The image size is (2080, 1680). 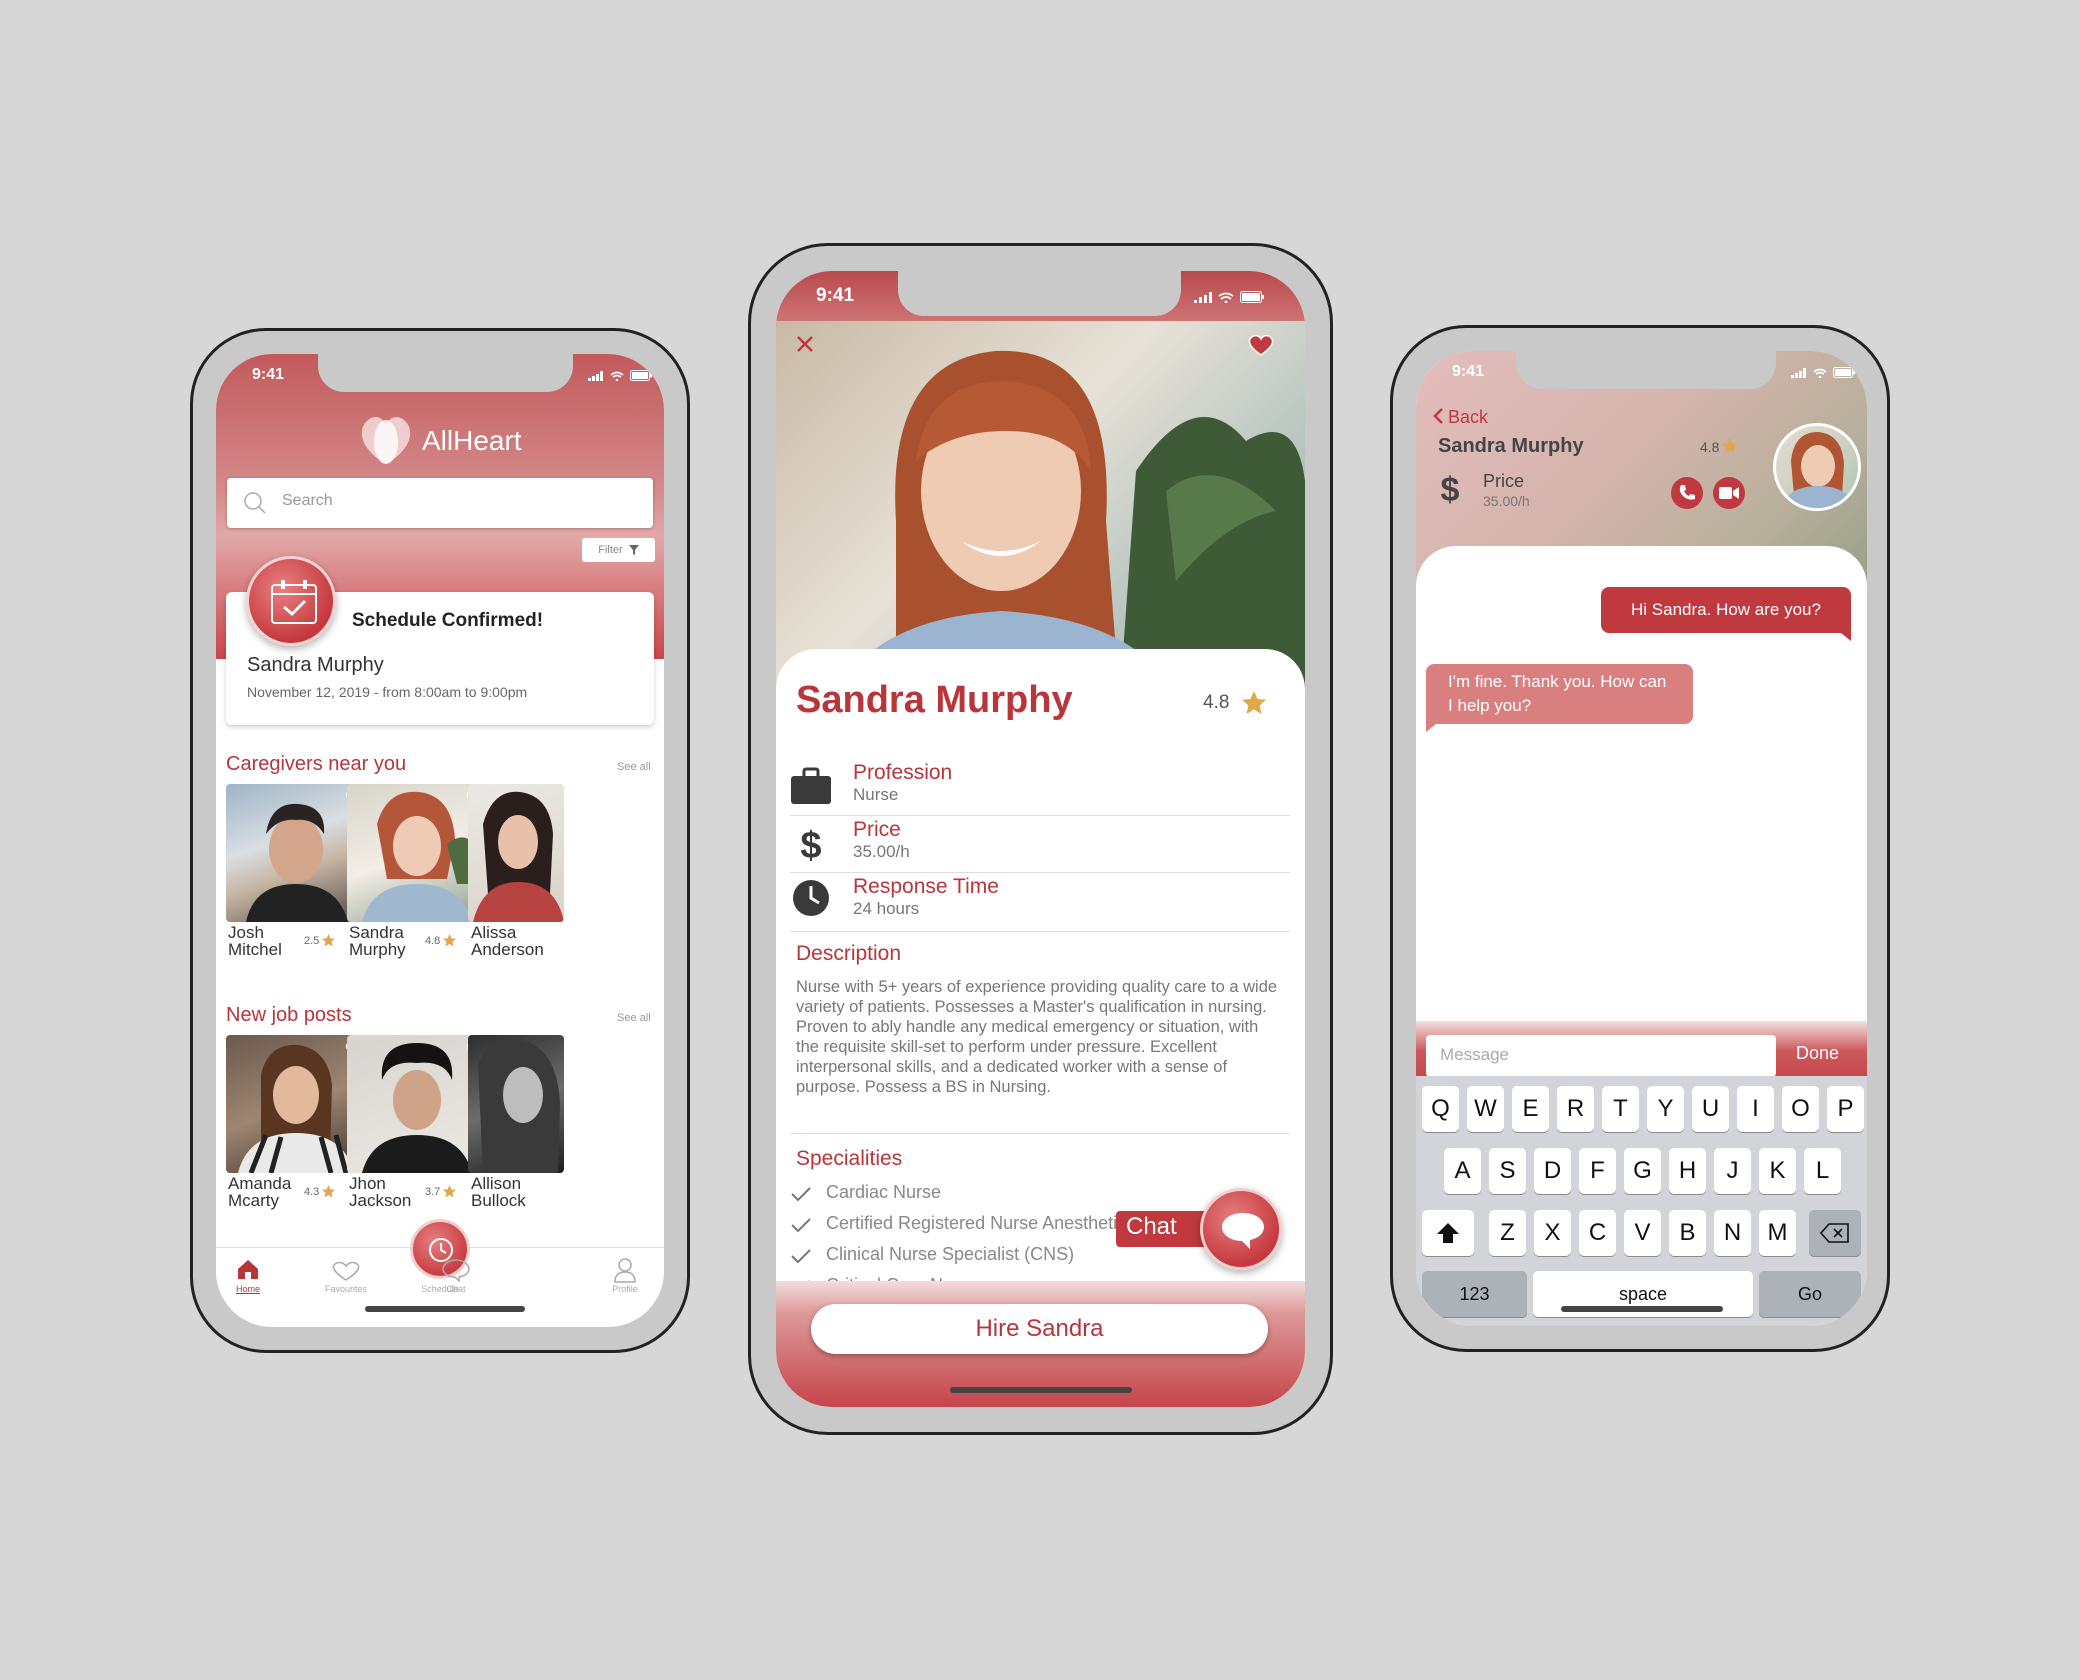 What do you see at coordinates (1822, 1171) in the screenshot?
I see `key-l: L` at bounding box center [1822, 1171].